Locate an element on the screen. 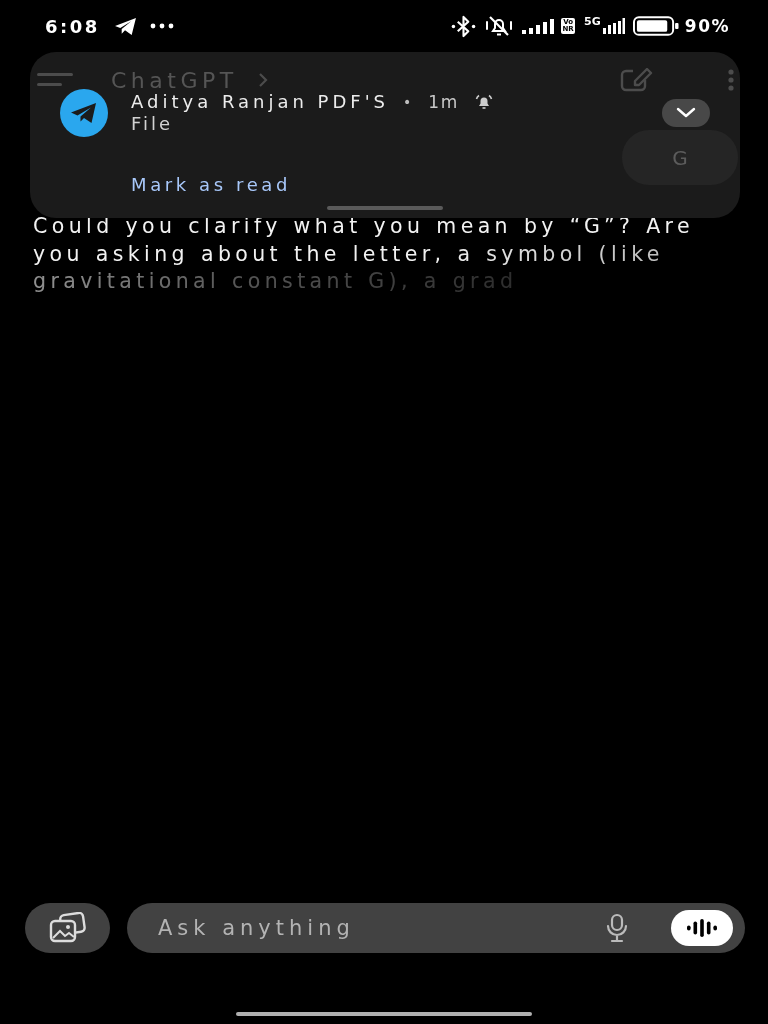 The image size is (768, 1024). battery-icon is located at coordinates (655, 26).